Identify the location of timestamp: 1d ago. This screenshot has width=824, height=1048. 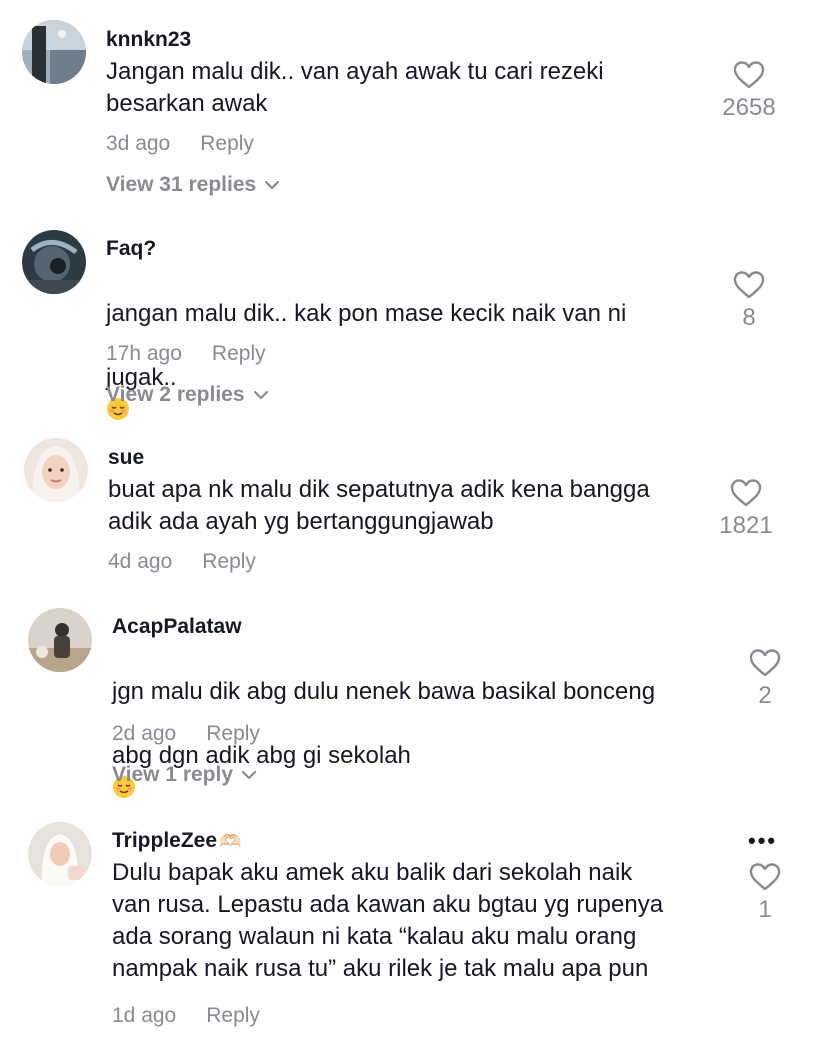
(144, 1015).